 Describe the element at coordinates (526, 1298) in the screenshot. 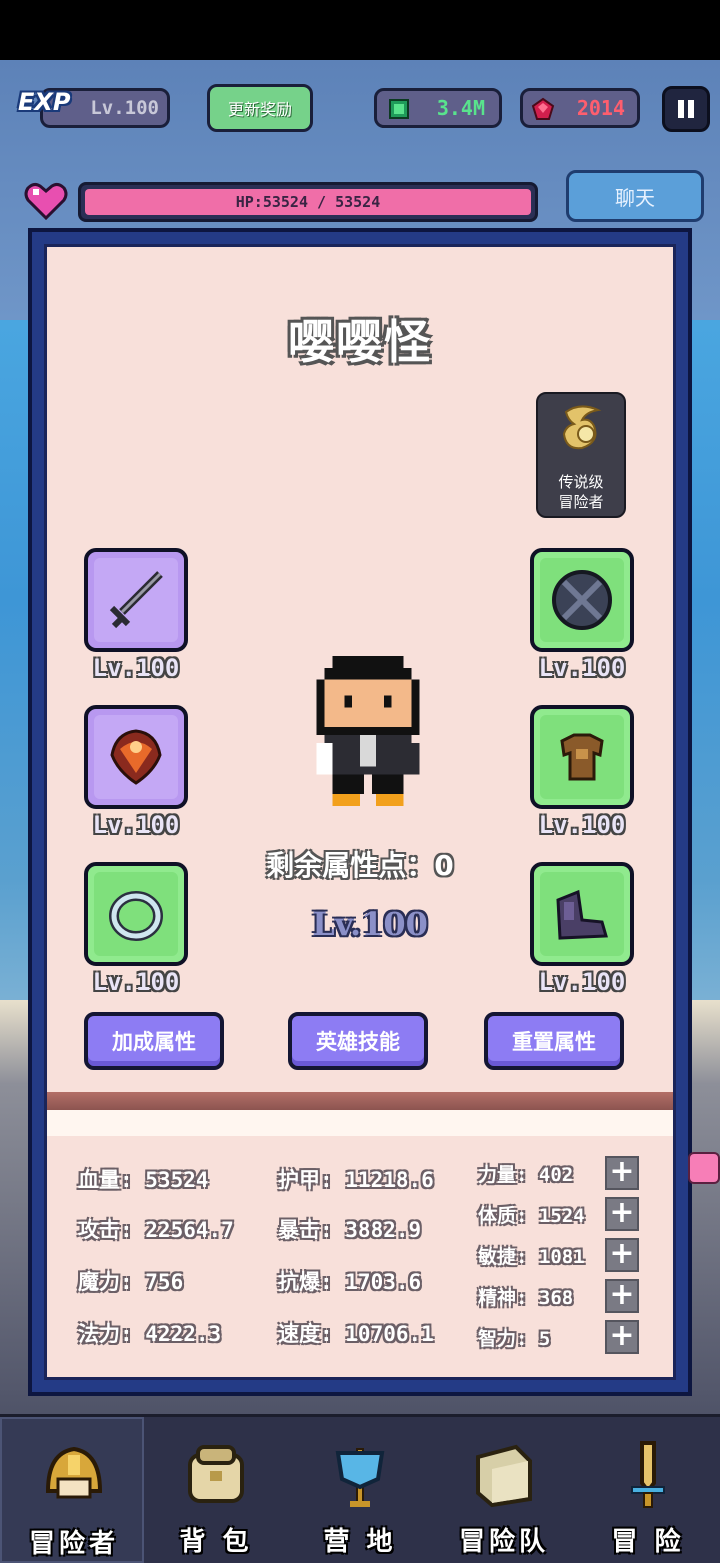

I see `attr-spirit: 精神: 368` at that location.